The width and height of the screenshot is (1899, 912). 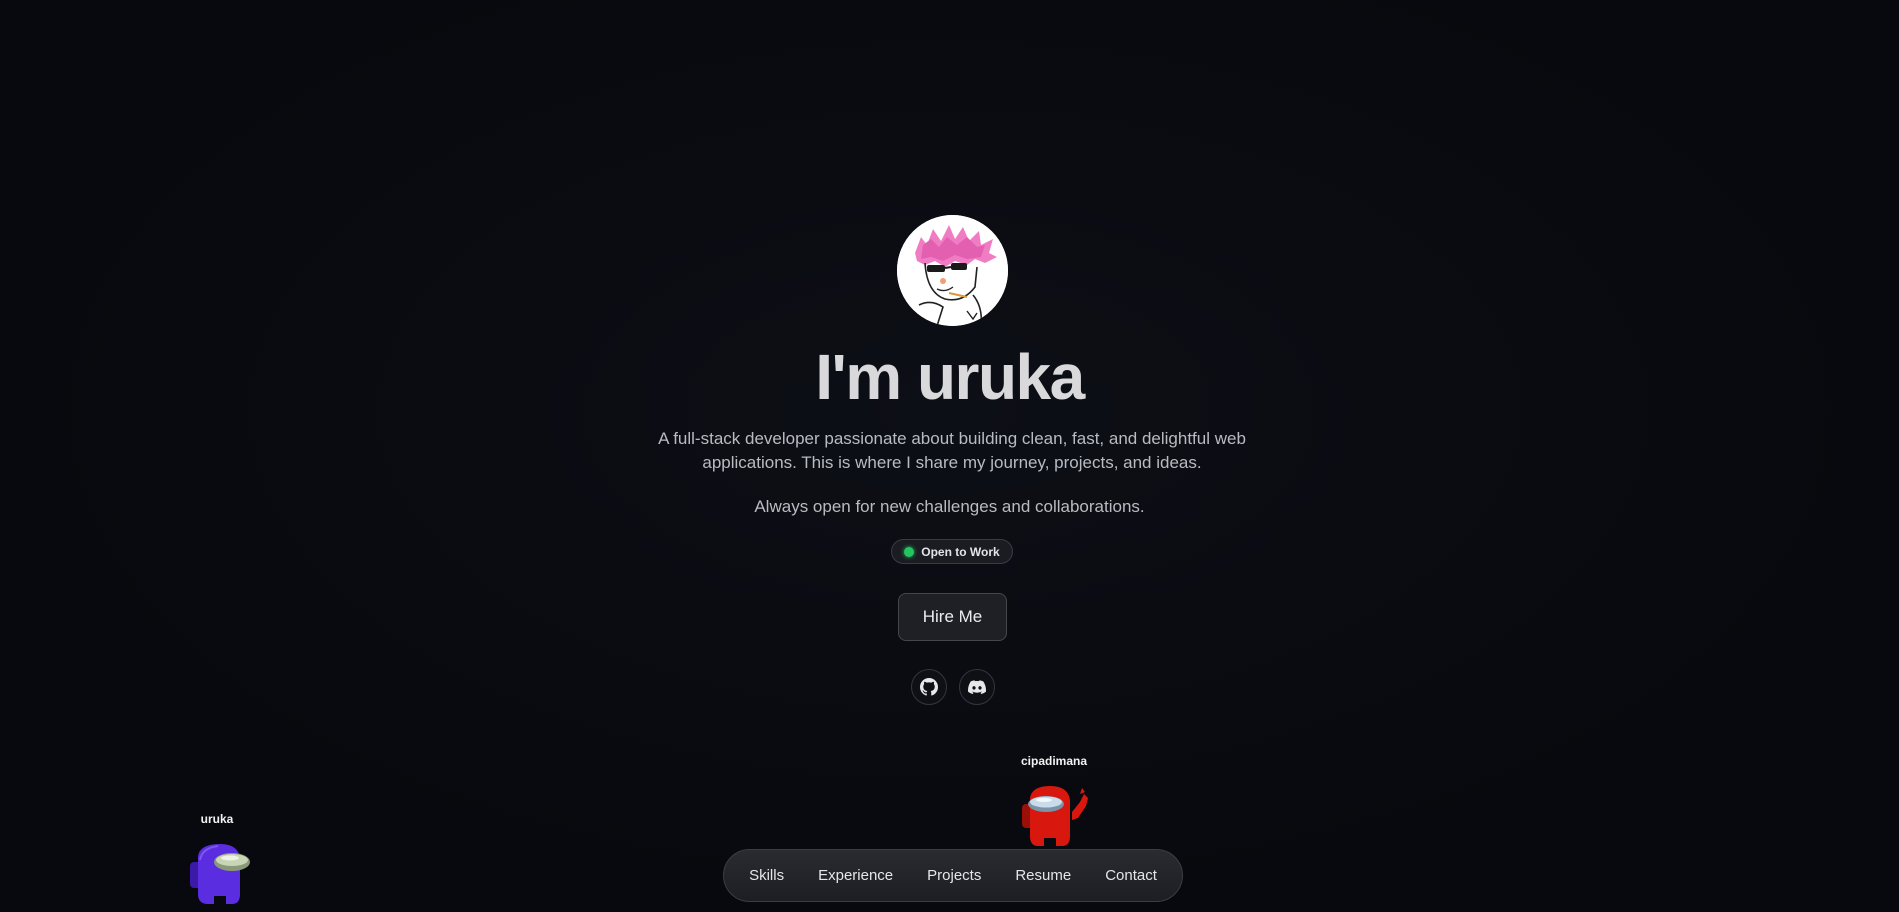 What do you see at coordinates (220, 874) in the screenshot?
I see `crewmate-purple-icon` at bounding box center [220, 874].